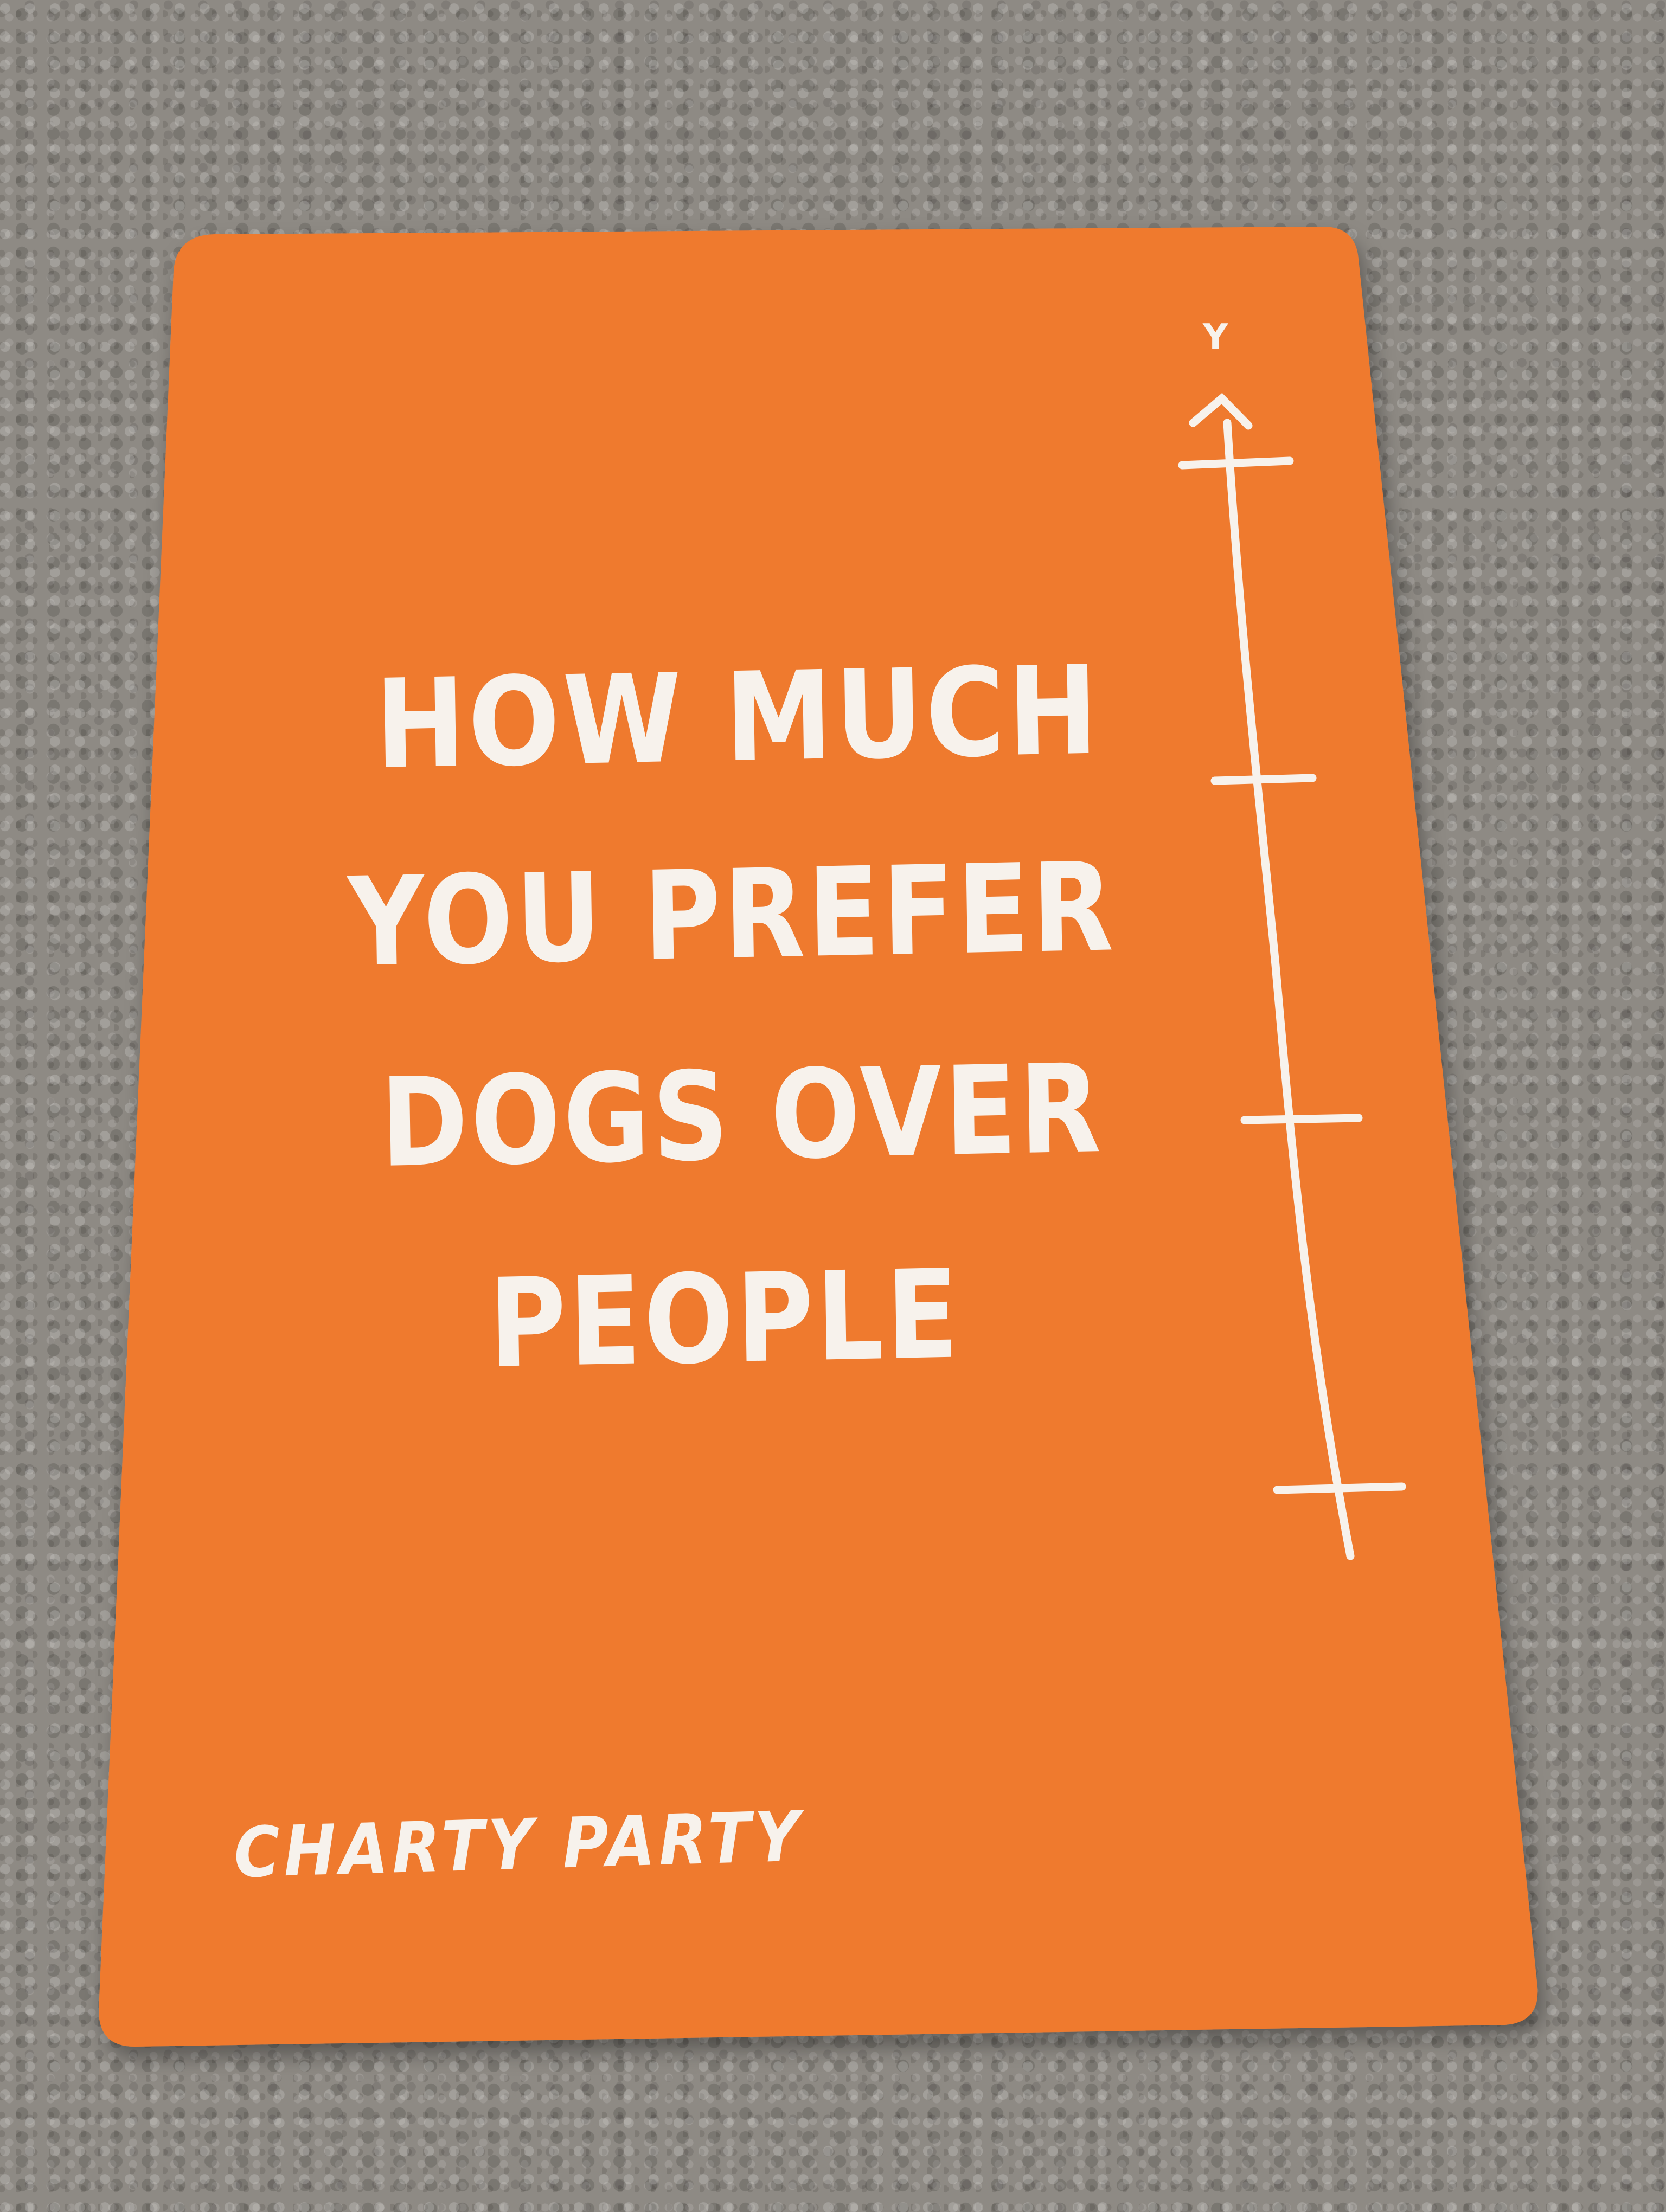 The image size is (1666, 2212). What do you see at coordinates (725, 1319) in the screenshot?
I see `card-title-line-4: PEOPLE` at bounding box center [725, 1319].